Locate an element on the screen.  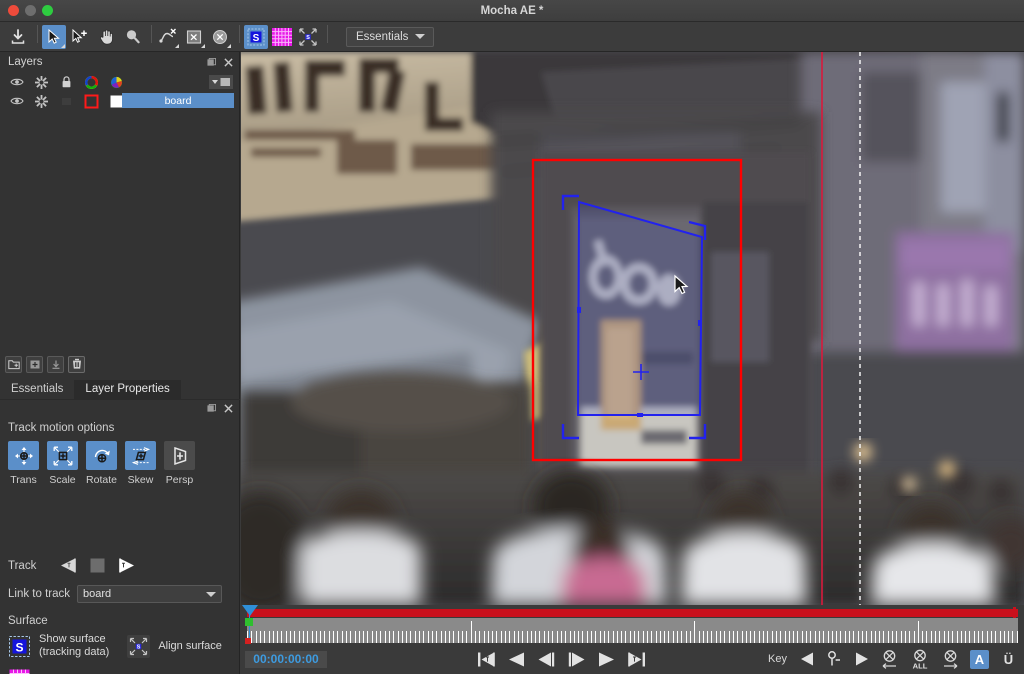
track-motion-skew-button is located at coordinates (140, 455).